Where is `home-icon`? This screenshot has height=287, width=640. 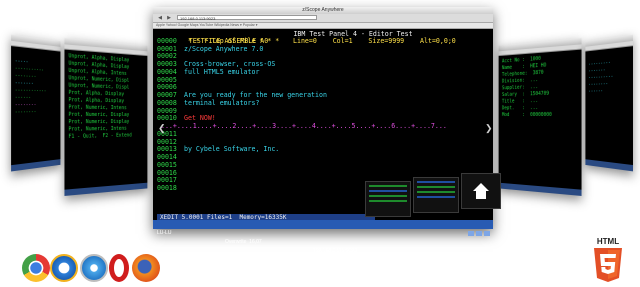
home-icon is located at coordinates (481, 191).